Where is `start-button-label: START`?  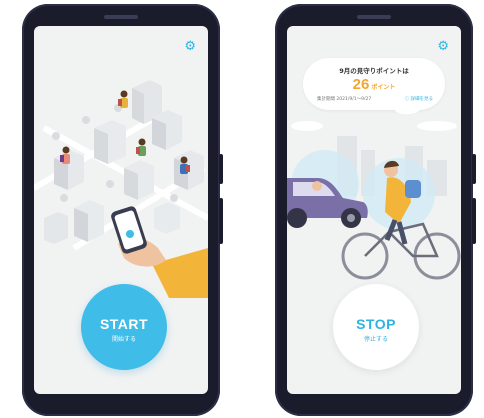 start-button-label: START is located at coordinates (124, 324).